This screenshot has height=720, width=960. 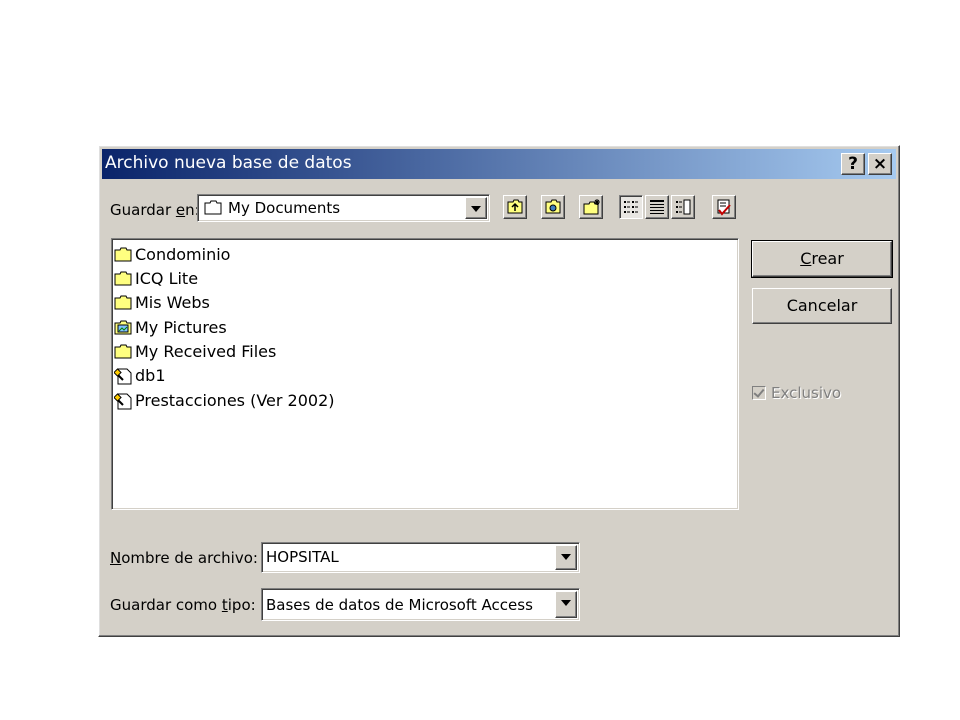 What do you see at coordinates (515, 207) in the screenshot?
I see `up-one-level-icon` at bounding box center [515, 207].